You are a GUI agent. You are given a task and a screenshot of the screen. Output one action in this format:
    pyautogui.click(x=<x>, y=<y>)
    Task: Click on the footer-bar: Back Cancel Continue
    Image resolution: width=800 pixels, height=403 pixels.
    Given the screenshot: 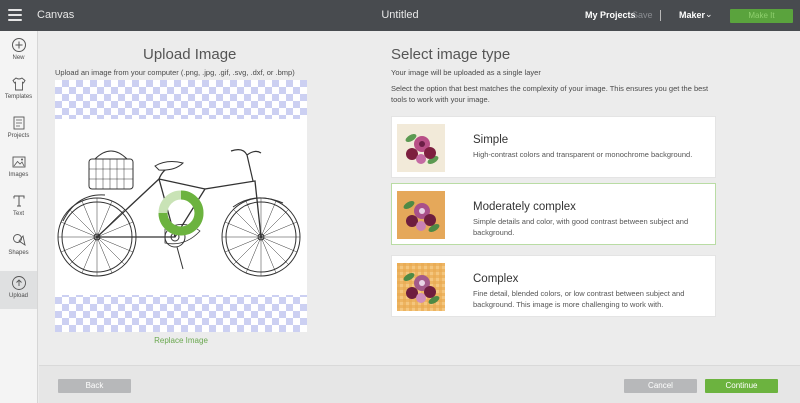 What is the action you would take?
    pyautogui.click(x=419, y=384)
    